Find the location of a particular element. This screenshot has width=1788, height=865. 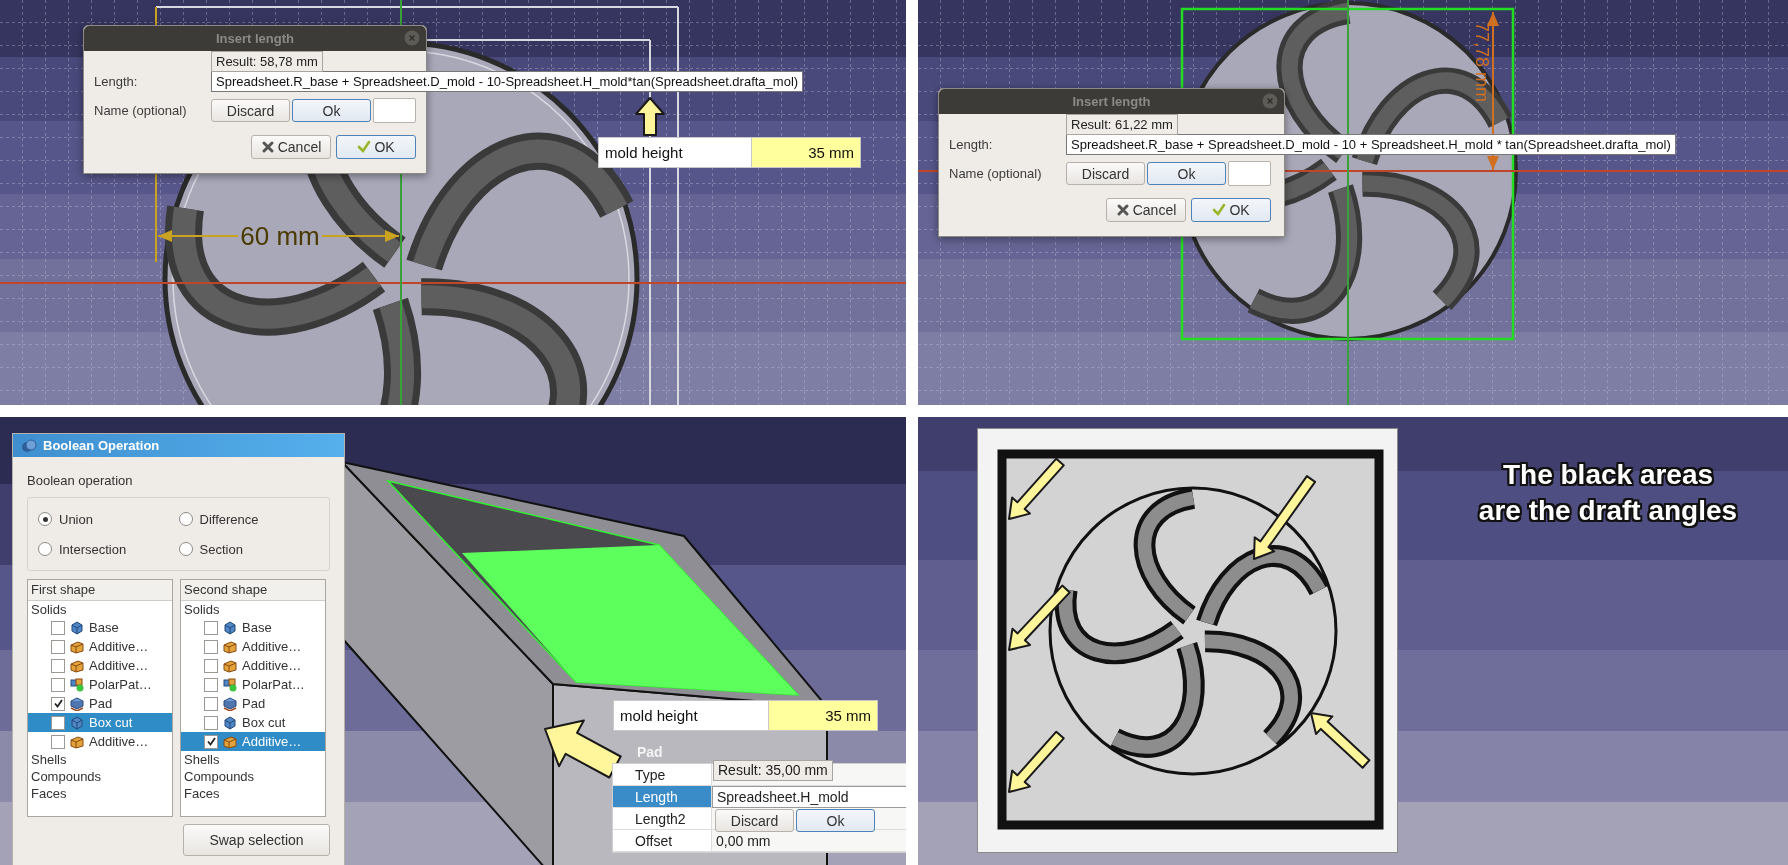

column-header: First shape is located at coordinates (100, 590).